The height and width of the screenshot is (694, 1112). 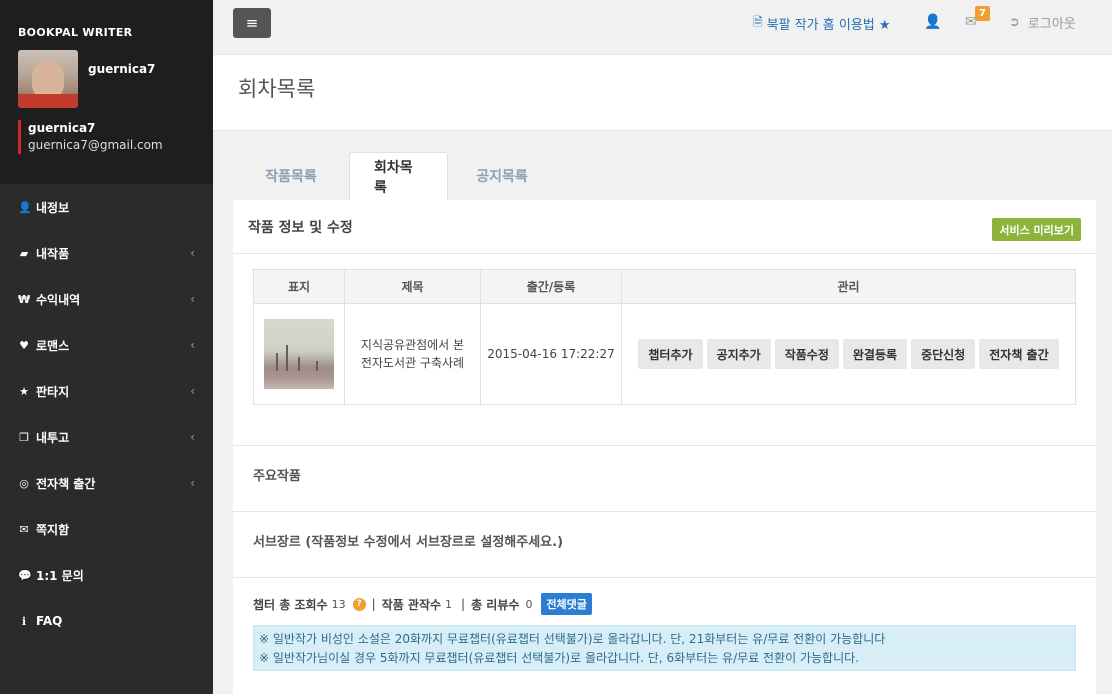 I want to click on column-header-title: 제목, so click(x=412, y=286).